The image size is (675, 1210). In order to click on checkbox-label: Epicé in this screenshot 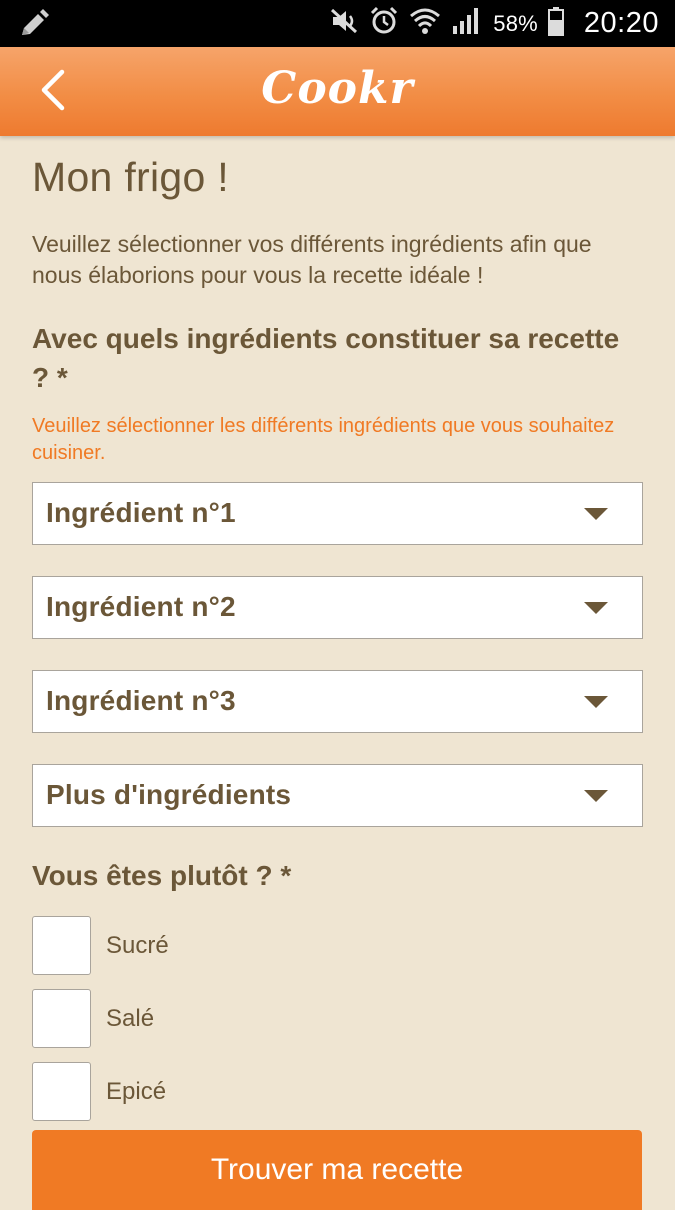, I will do `click(136, 1092)`.